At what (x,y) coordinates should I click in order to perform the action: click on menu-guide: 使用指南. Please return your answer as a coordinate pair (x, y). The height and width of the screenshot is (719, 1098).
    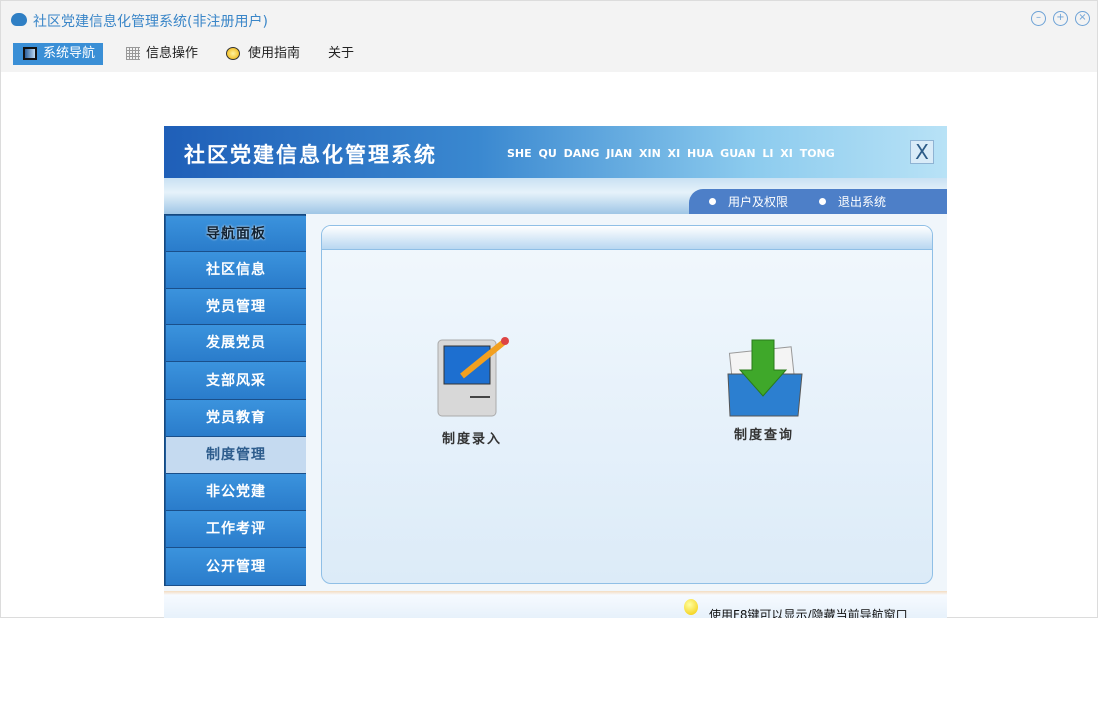
    Looking at the image, I should click on (259, 54).